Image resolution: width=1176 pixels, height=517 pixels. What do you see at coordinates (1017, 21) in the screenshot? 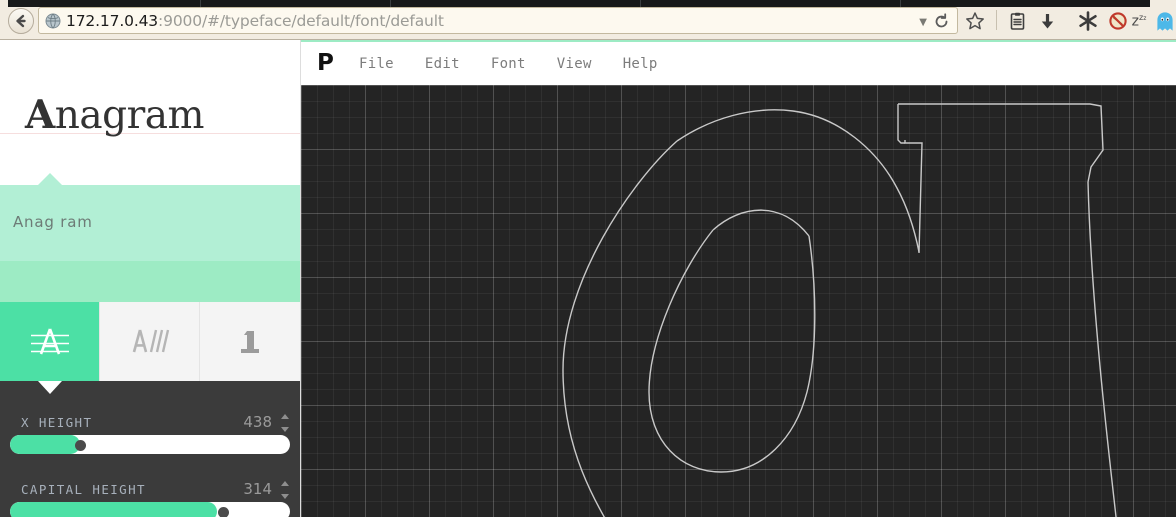
I see `reader-list-icon` at bounding box center [1017, 21].